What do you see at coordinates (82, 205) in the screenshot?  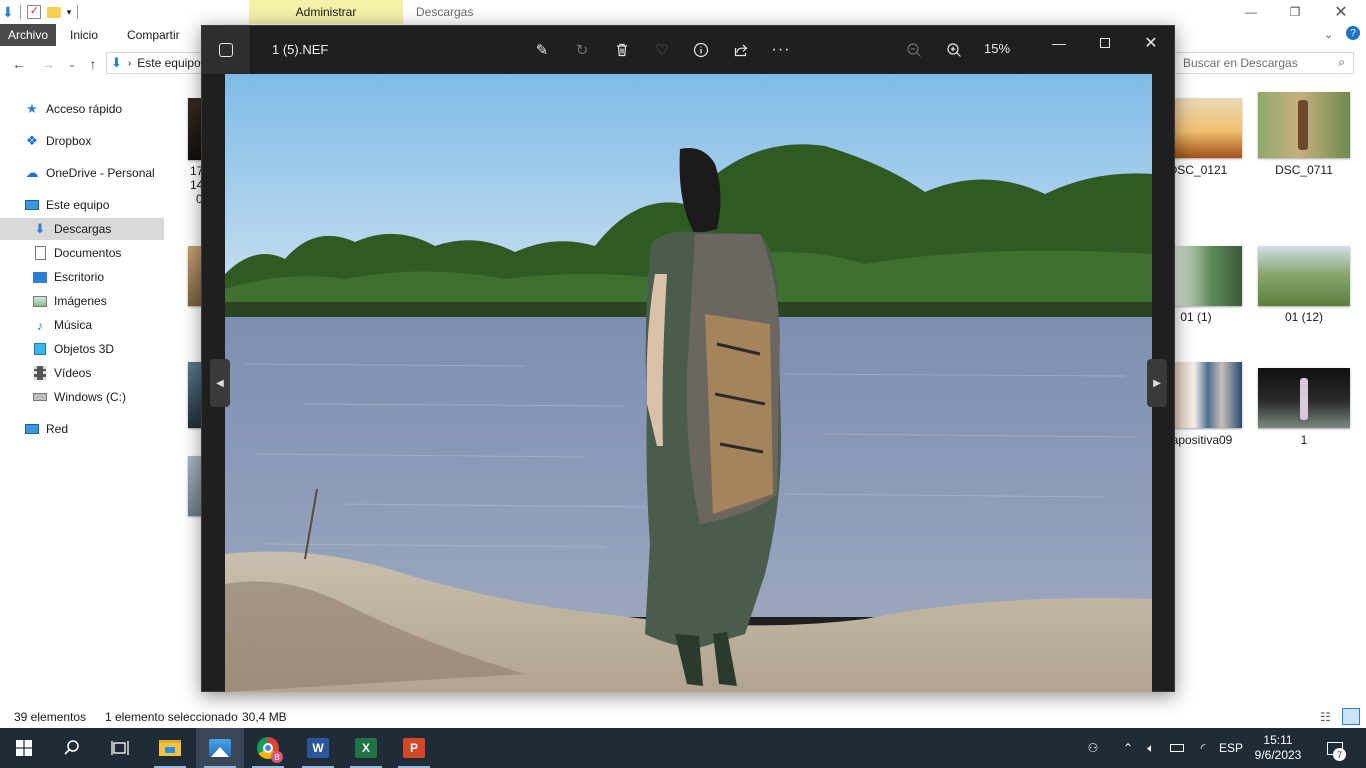 I see `sidebar-item-este-equipo: Este equipo` at bounding box center [82, 205].